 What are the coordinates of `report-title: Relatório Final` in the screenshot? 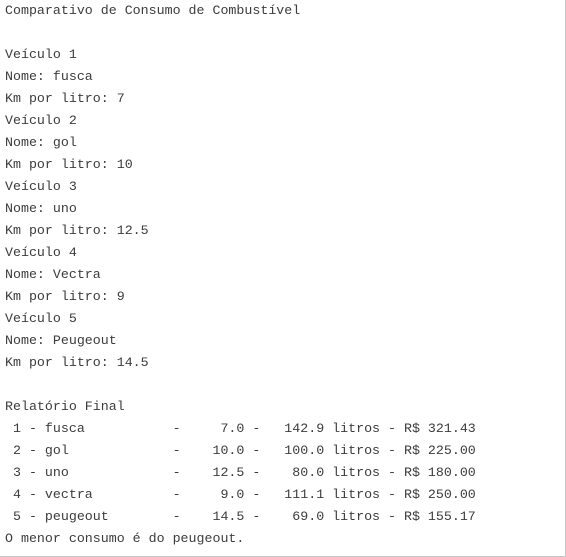 It's located at (65, 406).